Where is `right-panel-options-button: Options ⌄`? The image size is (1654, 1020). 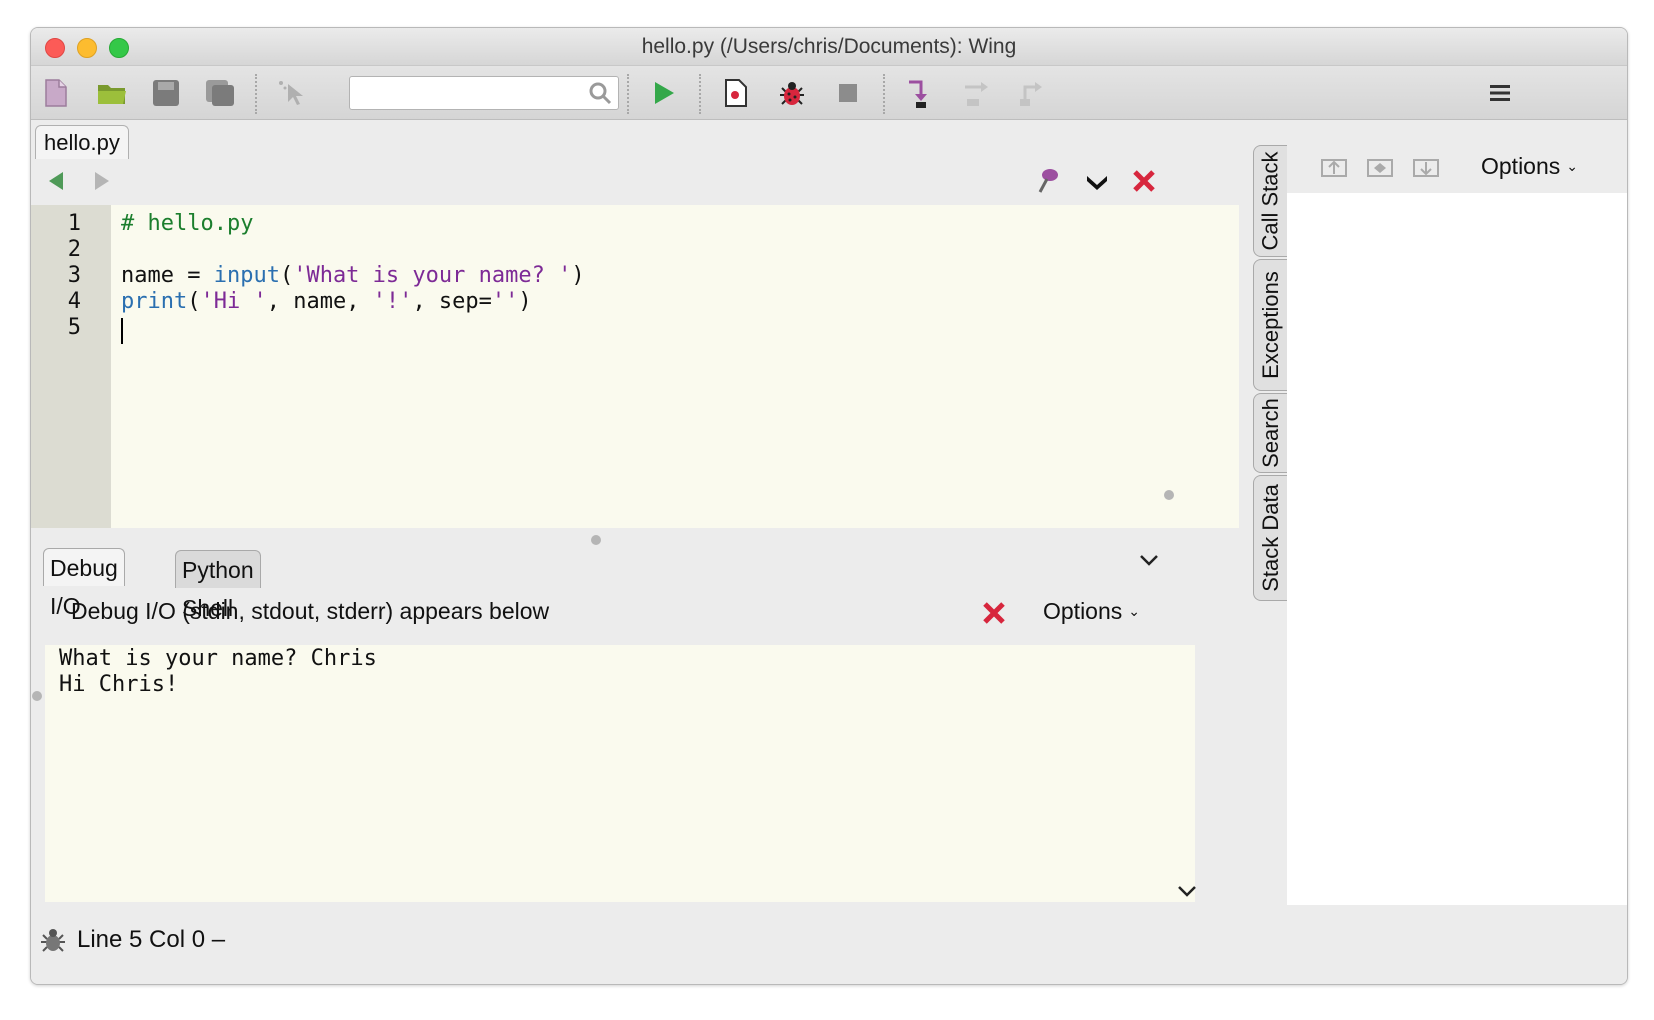 right-panel-options-button: Options ⌄ is located at coordinates (1529, 166).